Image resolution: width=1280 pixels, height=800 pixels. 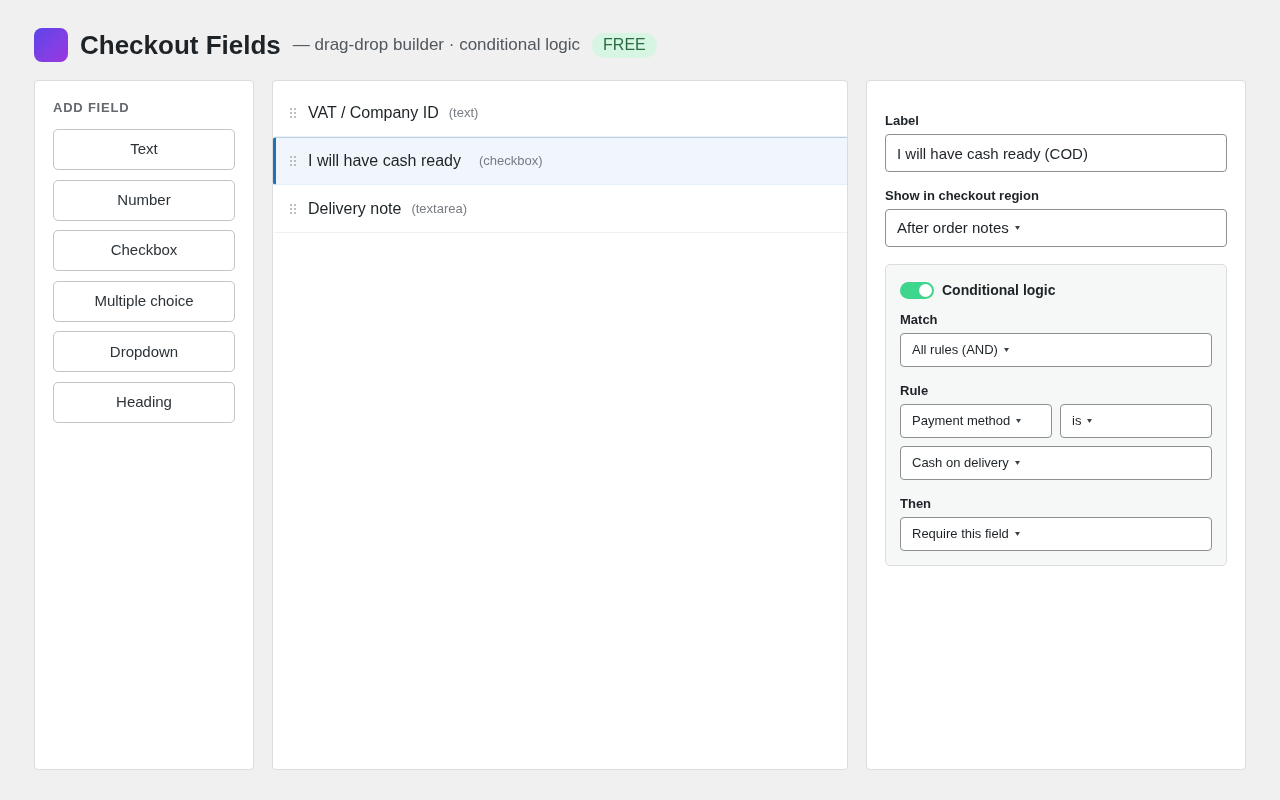 What do you see at coordinates (1056, 153) in the screenshot?
I see `label-input: I will have cash ready (COD)` at bounding box center [1056, 153].